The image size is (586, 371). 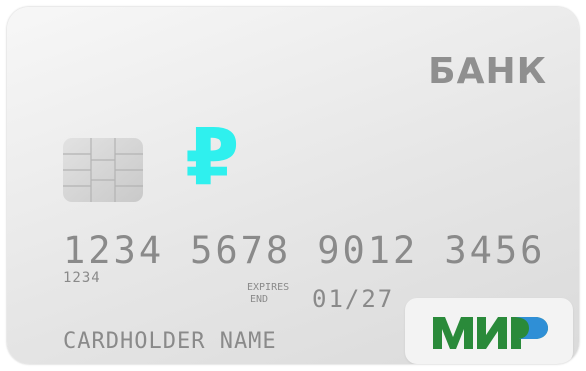 What do you see at coordinates (495, 250) in the screenshot?
I see `card-number-group-4: 3456` at bounding box center [495, 250].